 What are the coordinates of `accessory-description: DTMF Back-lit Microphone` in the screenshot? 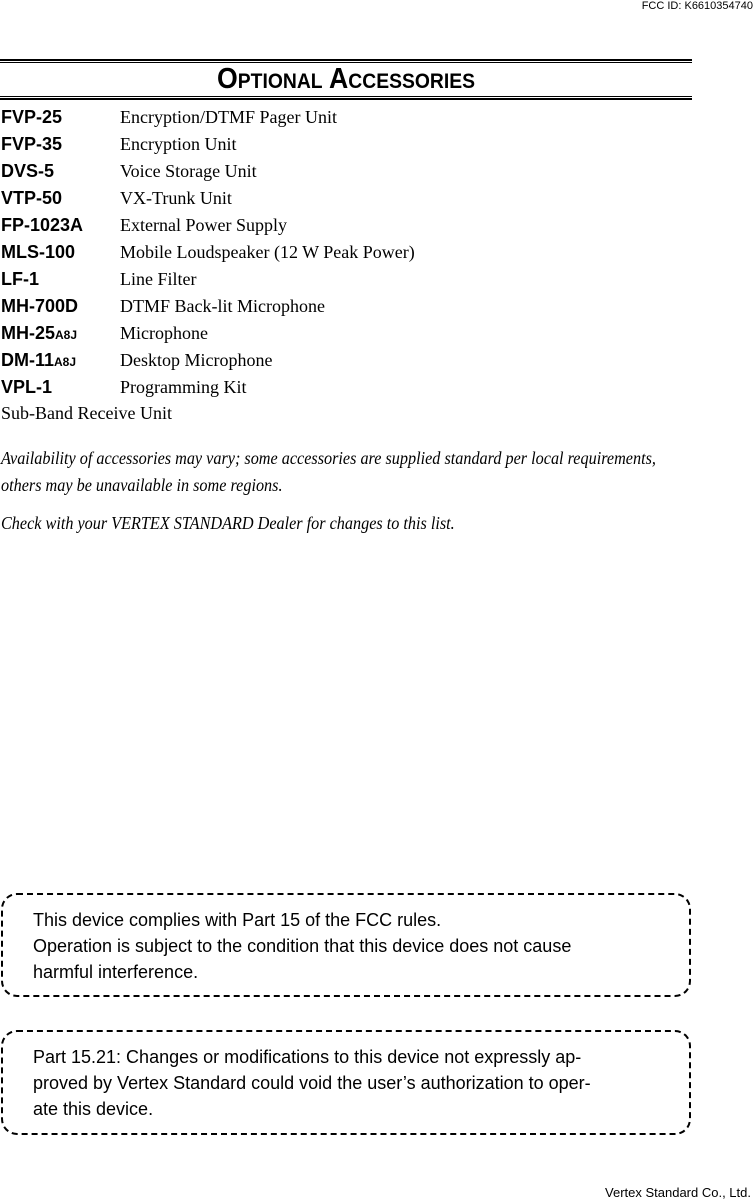 It's located at (222, 306).